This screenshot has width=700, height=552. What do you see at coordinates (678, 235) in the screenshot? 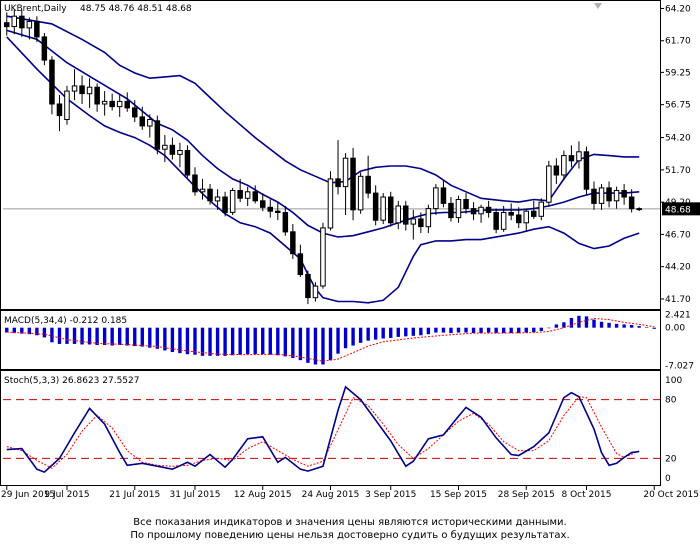
I see `price-tick-label: 46.70` at bounding box center [678, 235].